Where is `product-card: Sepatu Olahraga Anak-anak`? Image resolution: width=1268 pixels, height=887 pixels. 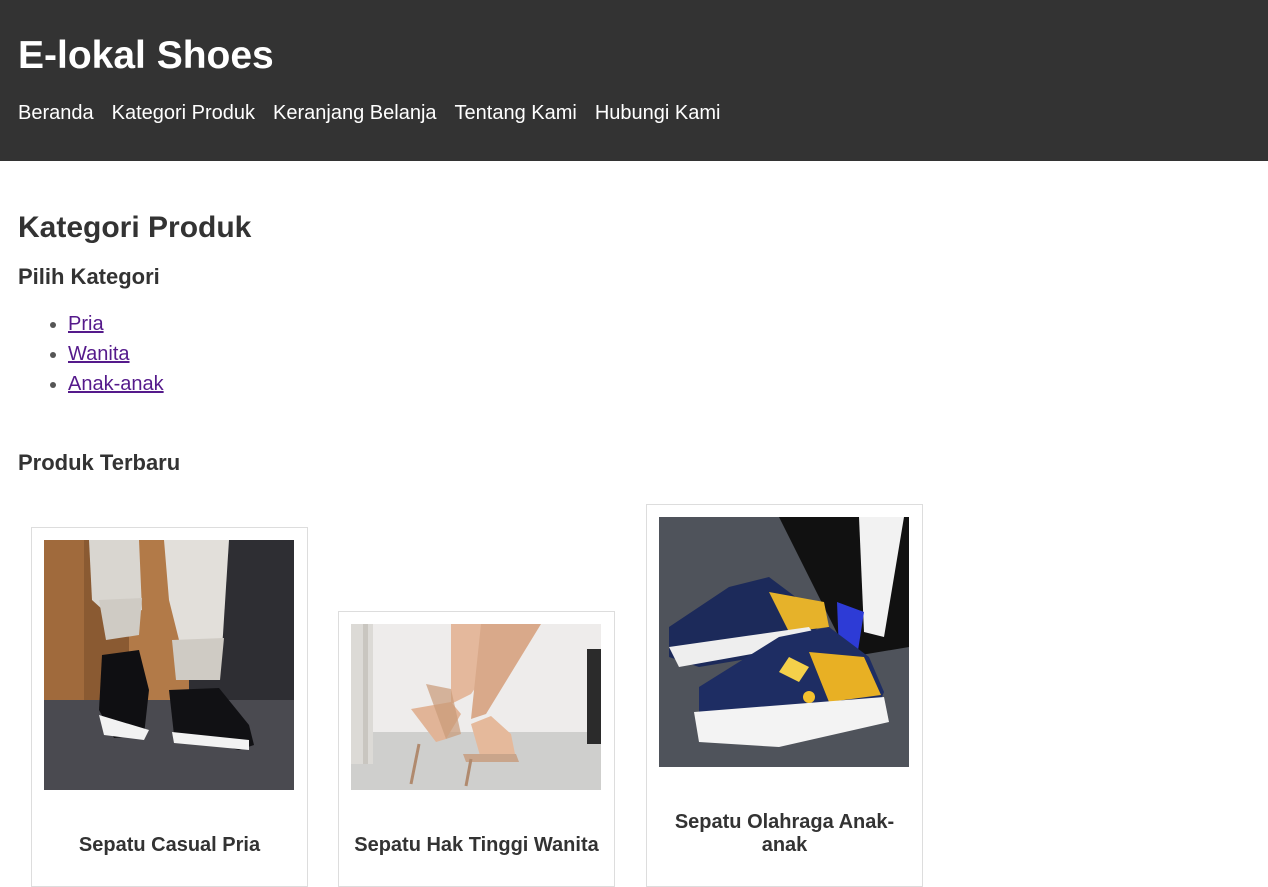
product-card: Sepatu Olahraga Anak-anak is located at coordinates (784, 695).